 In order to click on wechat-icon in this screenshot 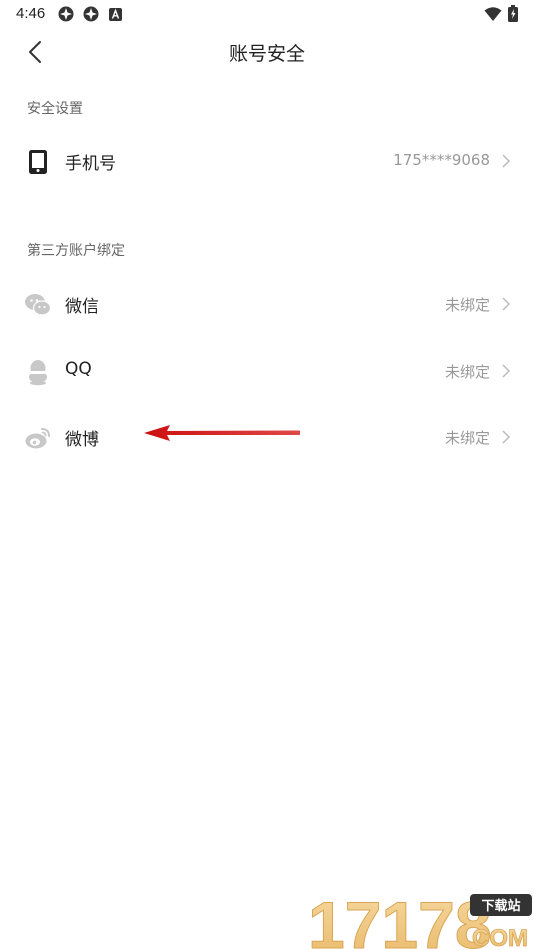, I will do `click(38, 305)`.